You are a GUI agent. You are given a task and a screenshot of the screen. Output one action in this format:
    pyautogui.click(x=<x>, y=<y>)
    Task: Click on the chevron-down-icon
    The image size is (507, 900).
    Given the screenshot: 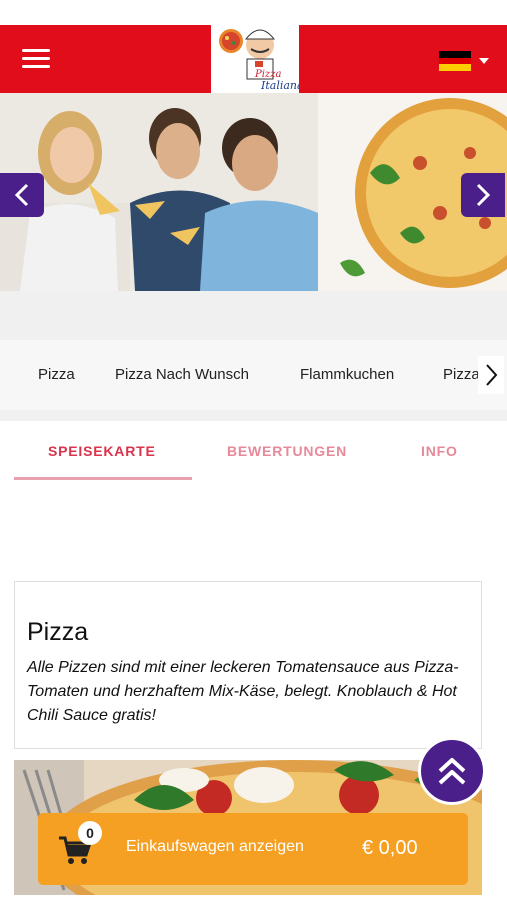 What is the action you would take?
    pyautogui.click(x=484, y=61)
    